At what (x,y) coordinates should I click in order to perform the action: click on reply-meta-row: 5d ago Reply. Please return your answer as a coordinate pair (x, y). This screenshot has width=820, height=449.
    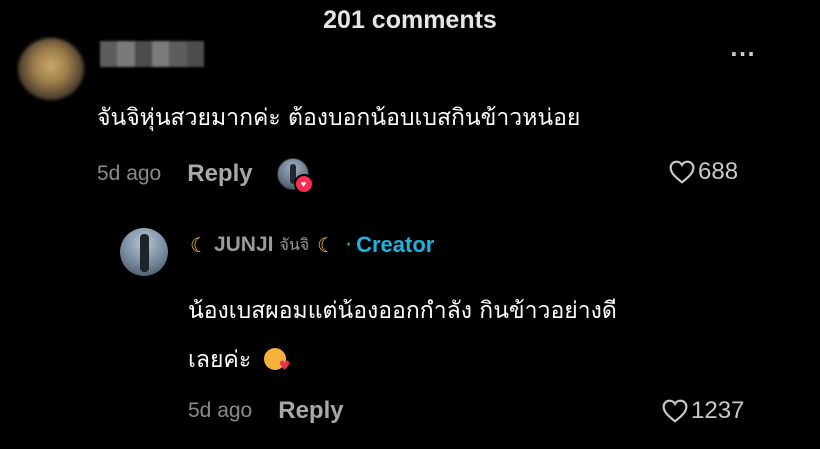
    Looking at the image, I should click on (266, 411).